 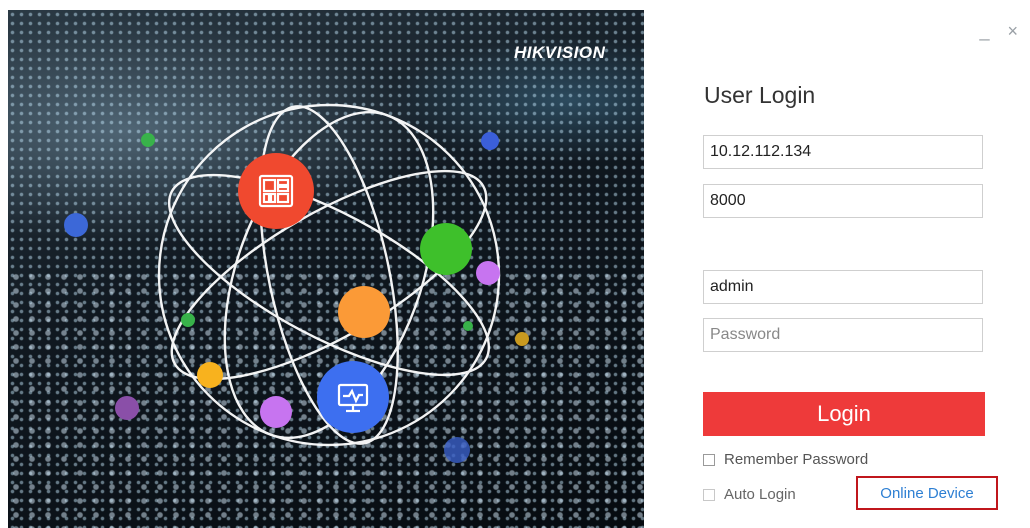 What do you see at coordinates (148, 140) in the screenshot?
I see `decor-dot-green` at bounding box center [148, 140].